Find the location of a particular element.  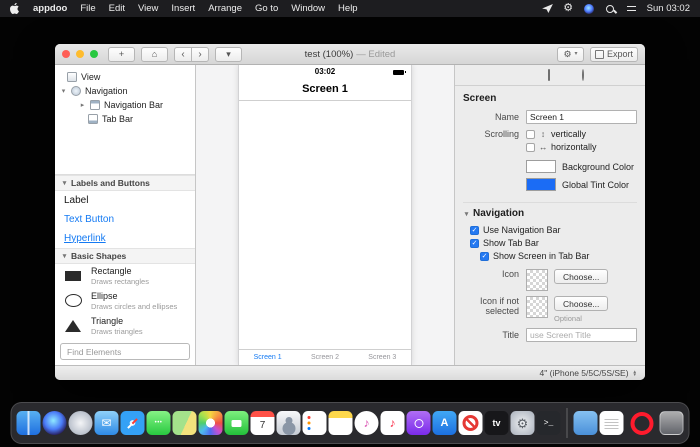

dock-downloads-folder-icon is located at coordinates (585, 423).